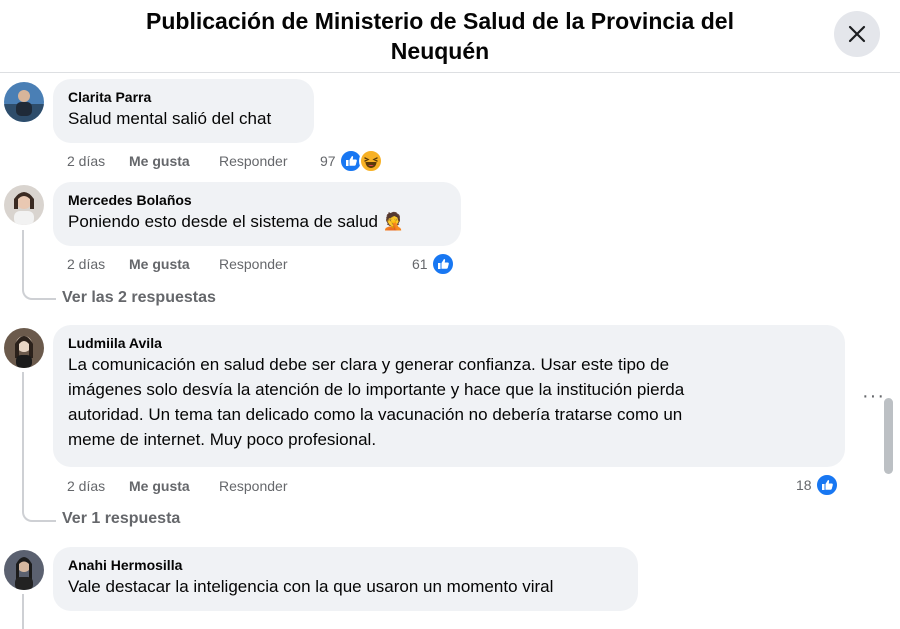 Image resolution: width=900 pixels, height=629 pixels. Describe the element at coordinates (121, 519) in the screenshot. I see `view-replies-link: Ver 1 respuesta` at that location.